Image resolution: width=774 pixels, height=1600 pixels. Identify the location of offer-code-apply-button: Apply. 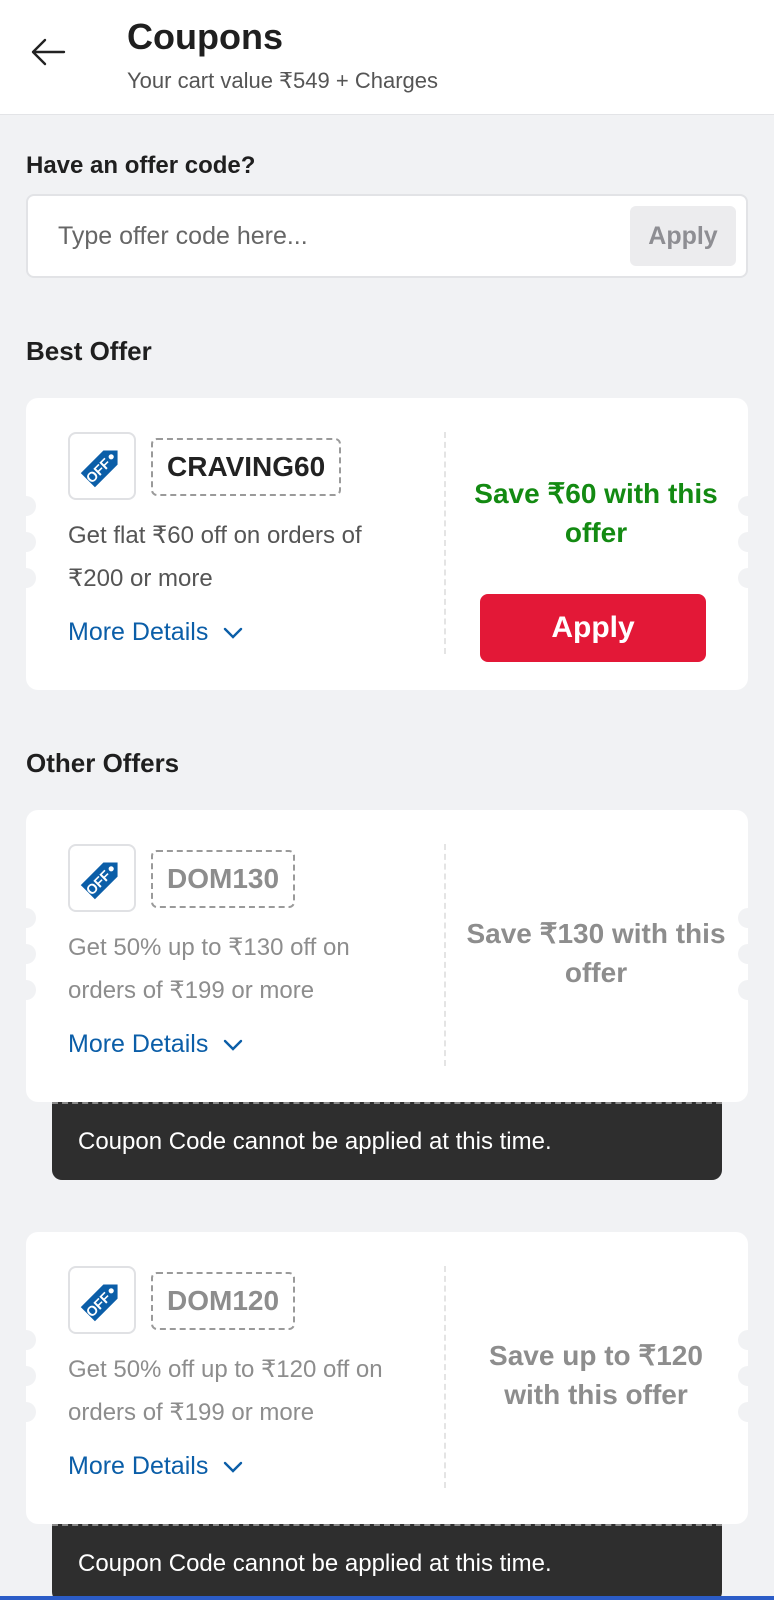
(683, 236).